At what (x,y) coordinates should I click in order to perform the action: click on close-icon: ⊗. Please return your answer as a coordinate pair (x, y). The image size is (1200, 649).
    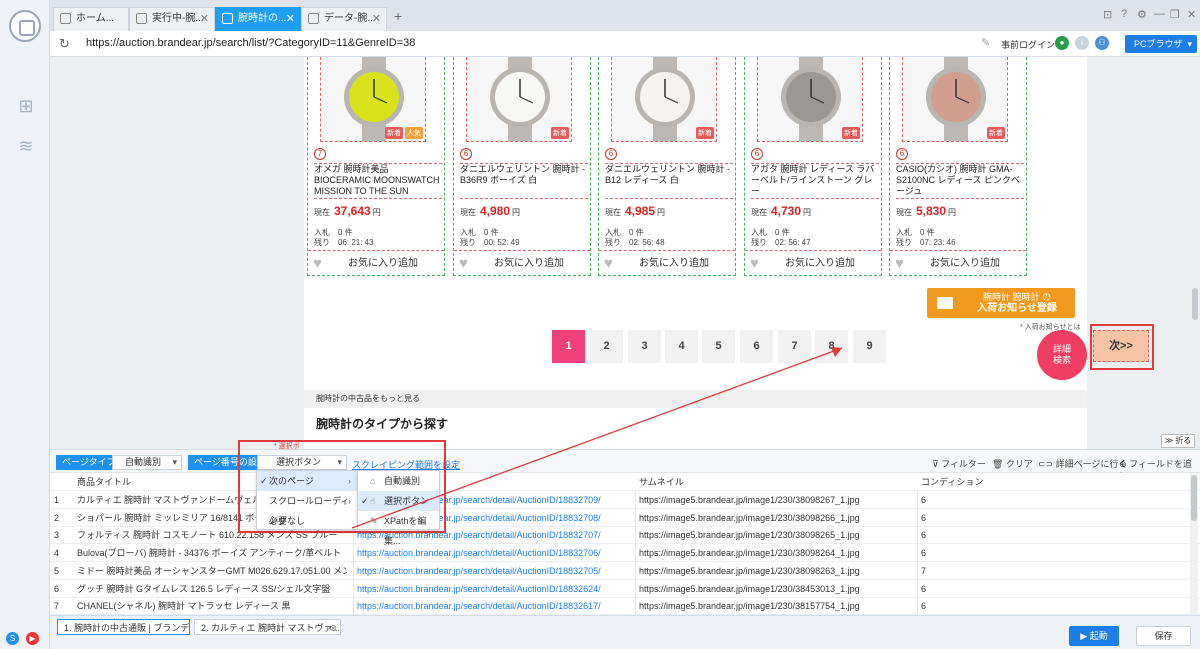
    Looking at the image, I should click on (333, 627).